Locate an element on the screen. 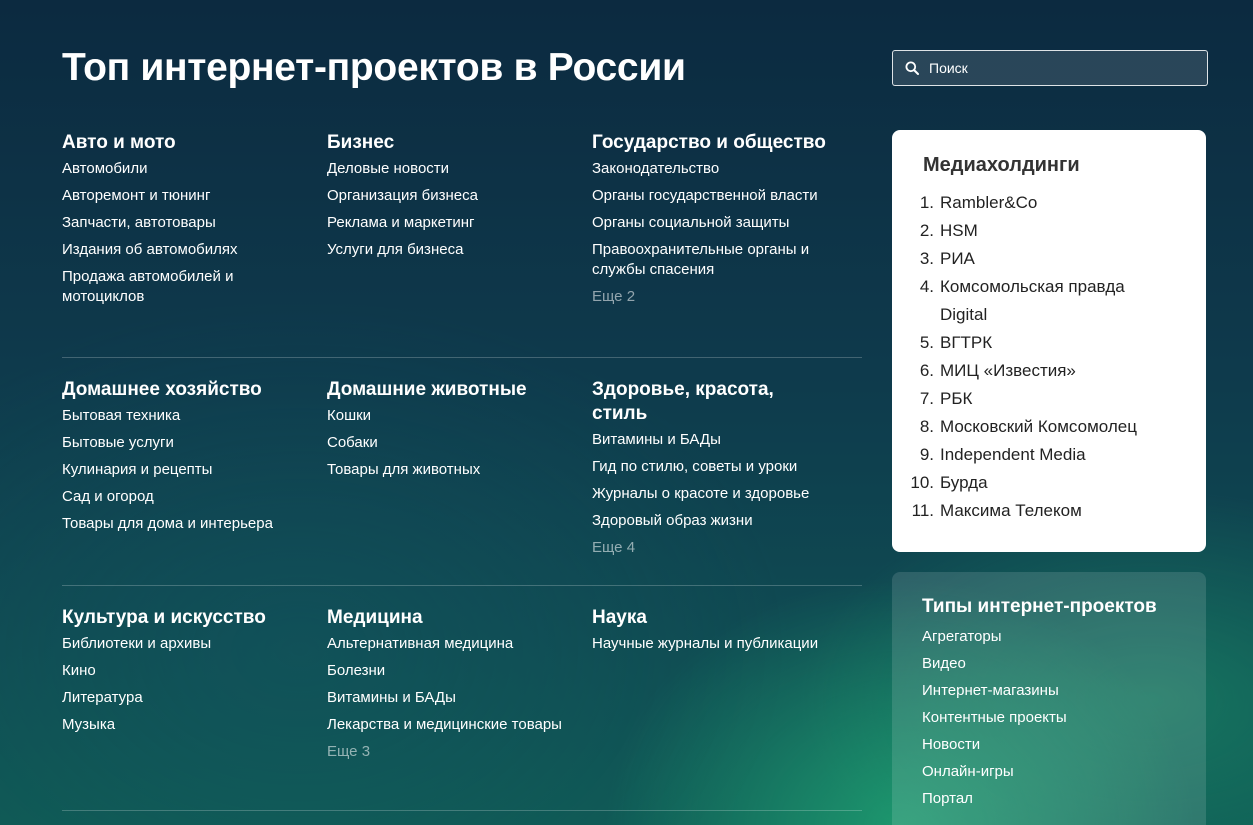  category-more-link: Еще 2 is located at coordinates (724, 297).